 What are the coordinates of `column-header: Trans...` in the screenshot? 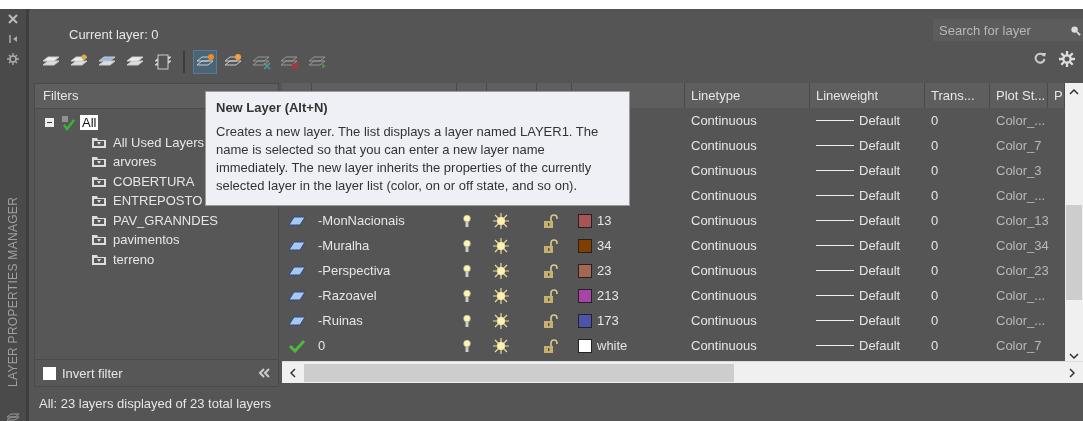 It's located at (957, 95).